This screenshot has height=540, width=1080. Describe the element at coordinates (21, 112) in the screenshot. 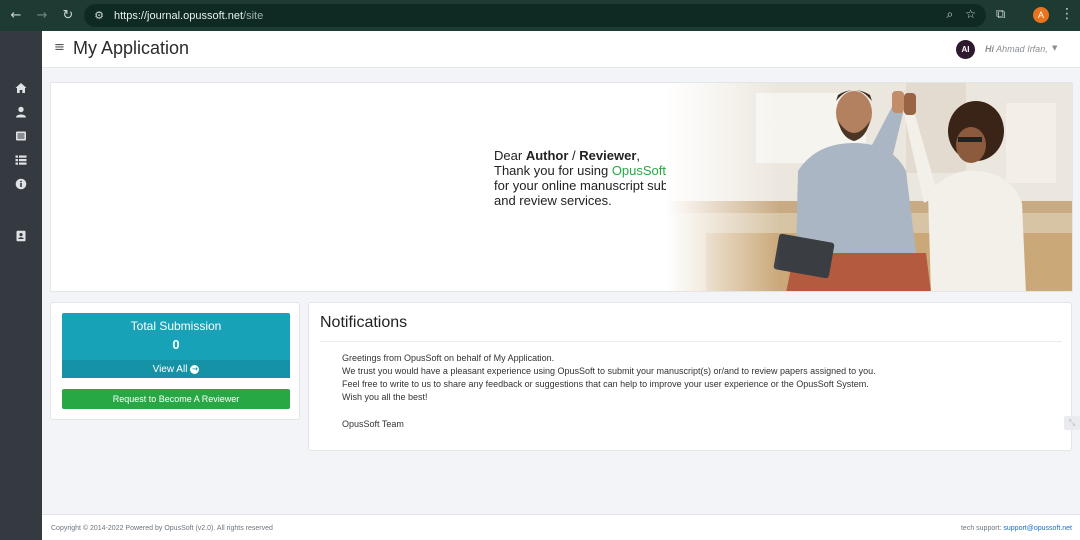

I see `user-icon` at that location.